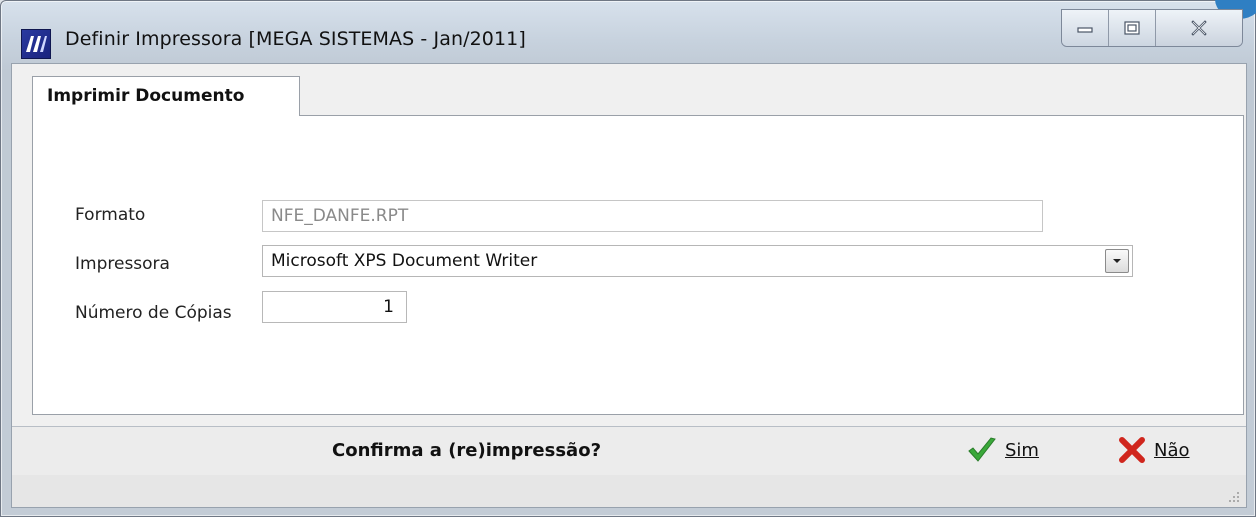 Image resolution: width=1256 pixels, height=517 pixels. I want to click on chevron-down-icon, so click(1117, 261).